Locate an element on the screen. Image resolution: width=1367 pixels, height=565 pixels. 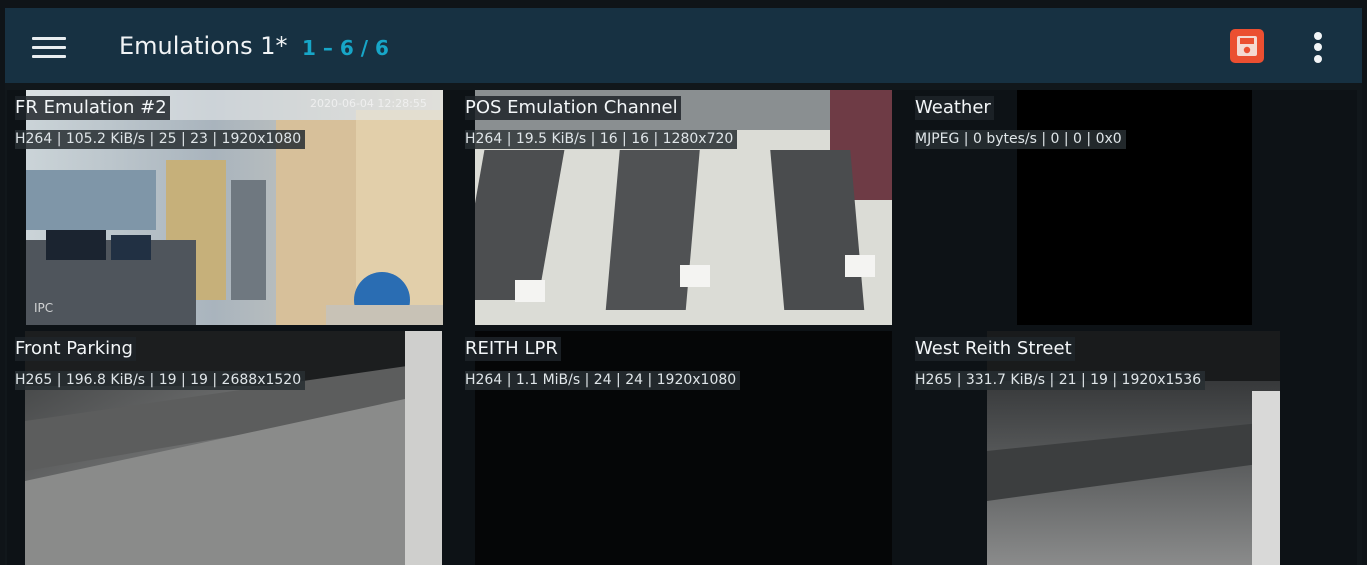
layout-title: Emulations 1* is located at coordinates (203, 46).